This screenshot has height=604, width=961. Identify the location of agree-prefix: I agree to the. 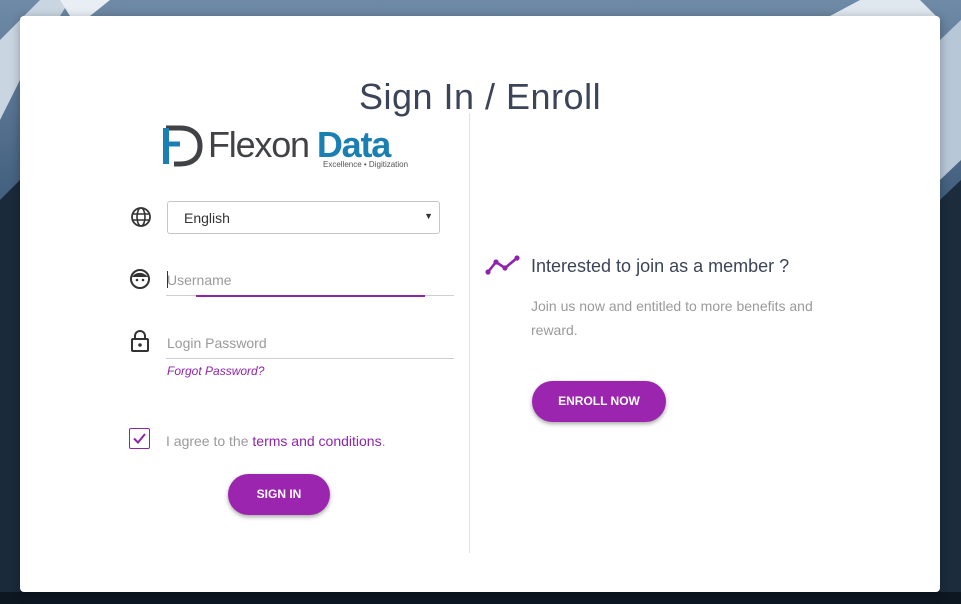
(209, 441).